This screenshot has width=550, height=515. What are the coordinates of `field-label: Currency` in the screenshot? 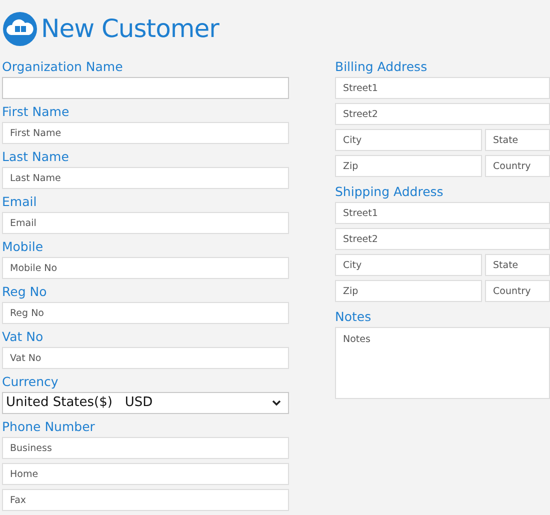 It's located at (30, 382).